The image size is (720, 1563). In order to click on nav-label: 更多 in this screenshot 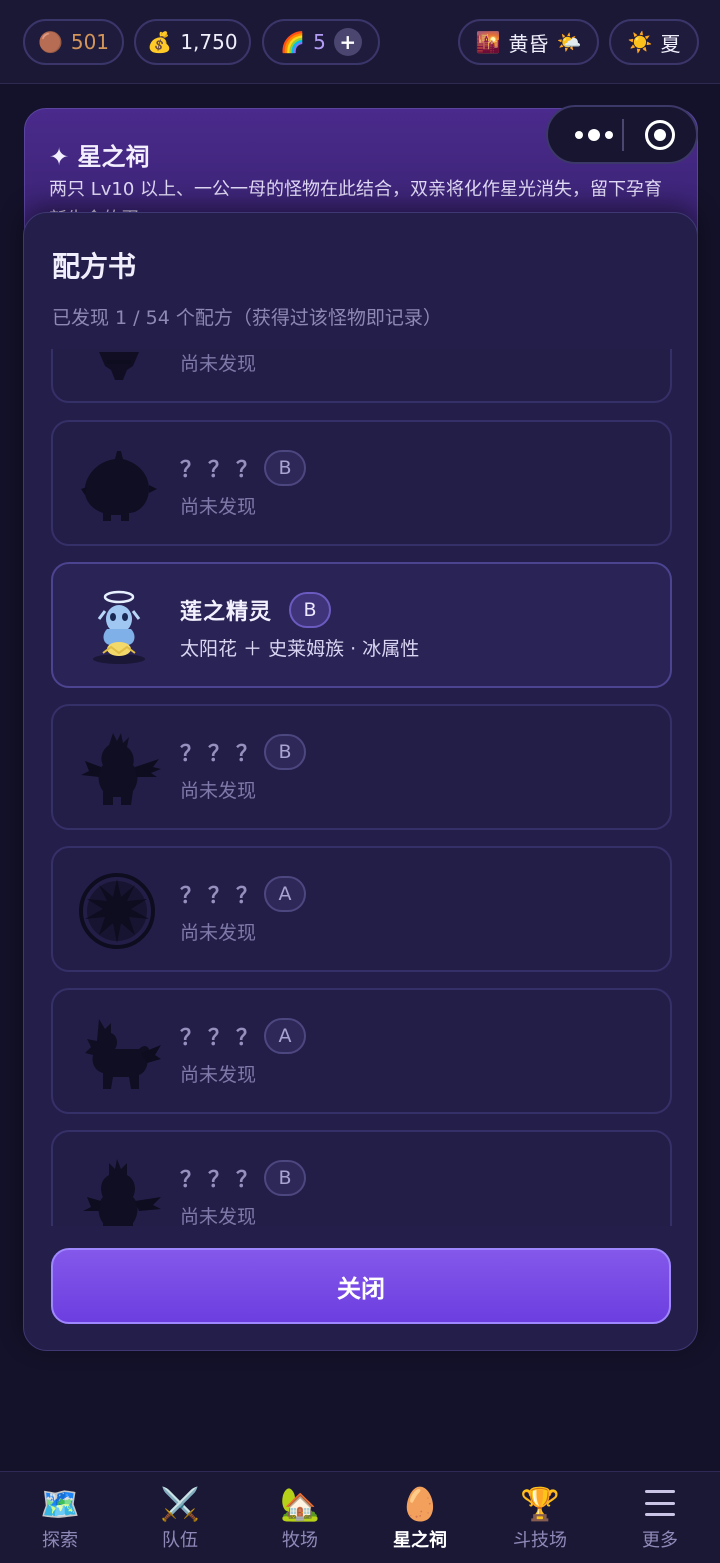, I will do `click(660, 1540)`.